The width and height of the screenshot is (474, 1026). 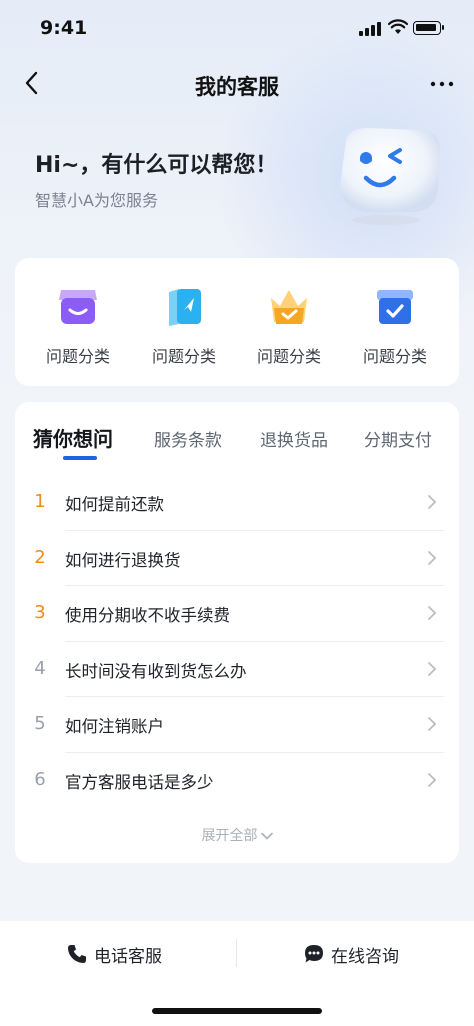 I want to click on phone-service-button: 电话客服, so click(x=114, y=954).